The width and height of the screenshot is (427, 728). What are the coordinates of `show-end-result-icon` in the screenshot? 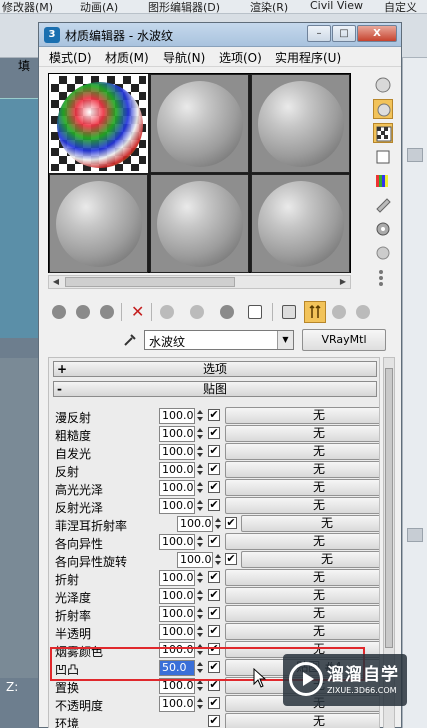 It's located at (289, 312).